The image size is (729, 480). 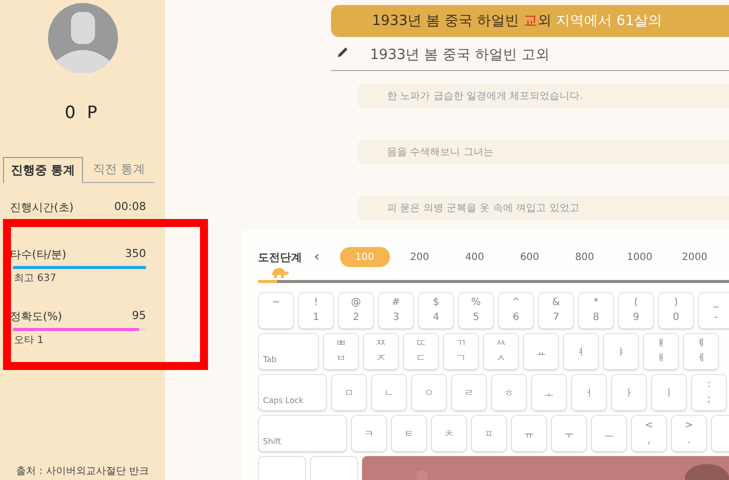 I want to click on keyboard-key: Tab, so click(x=288, y=351).